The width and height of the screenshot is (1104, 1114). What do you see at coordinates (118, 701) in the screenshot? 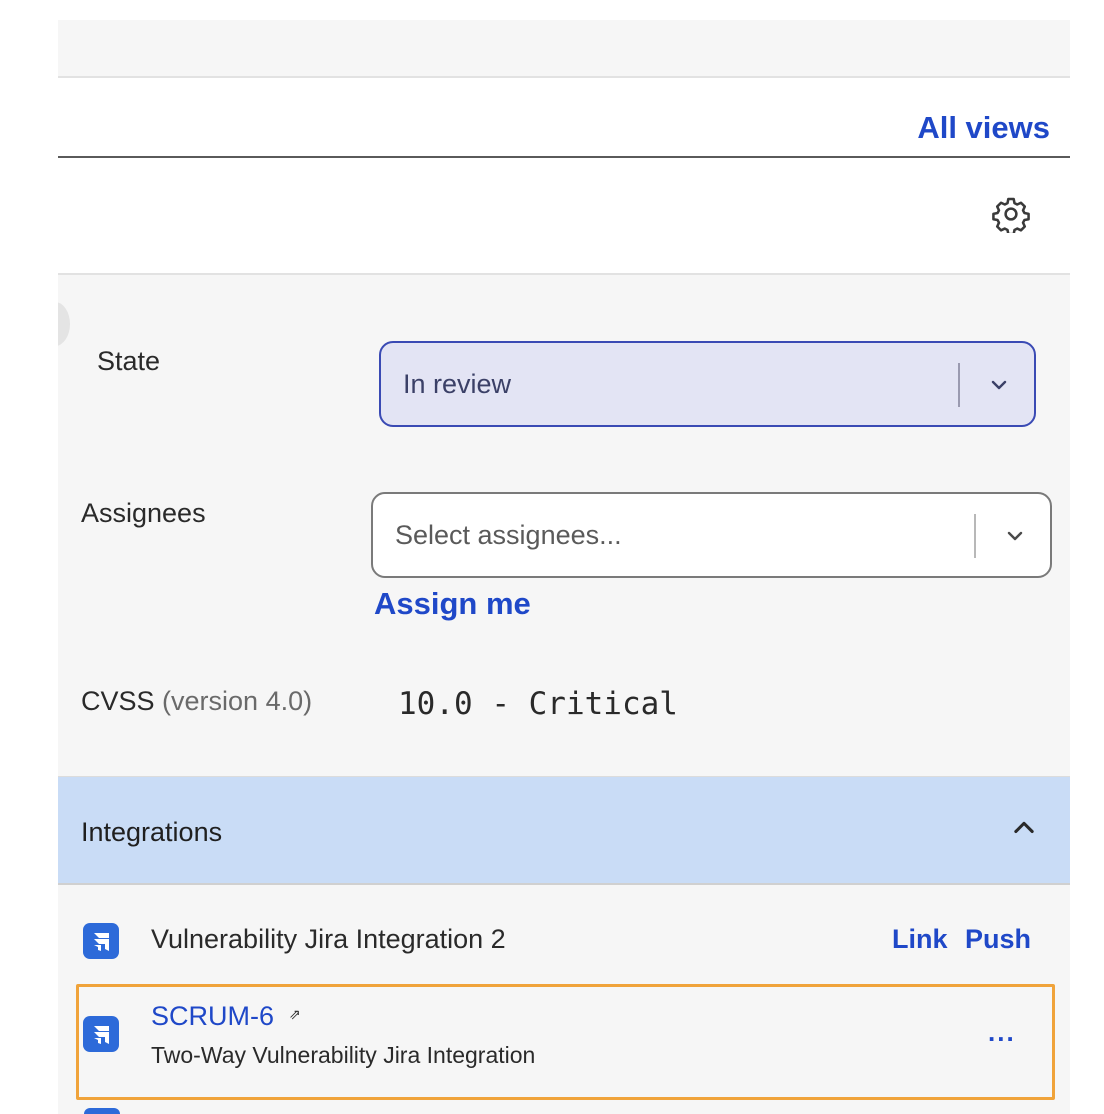
I see `cvss-label-text: CVSS` at bounding box center [118, 701].